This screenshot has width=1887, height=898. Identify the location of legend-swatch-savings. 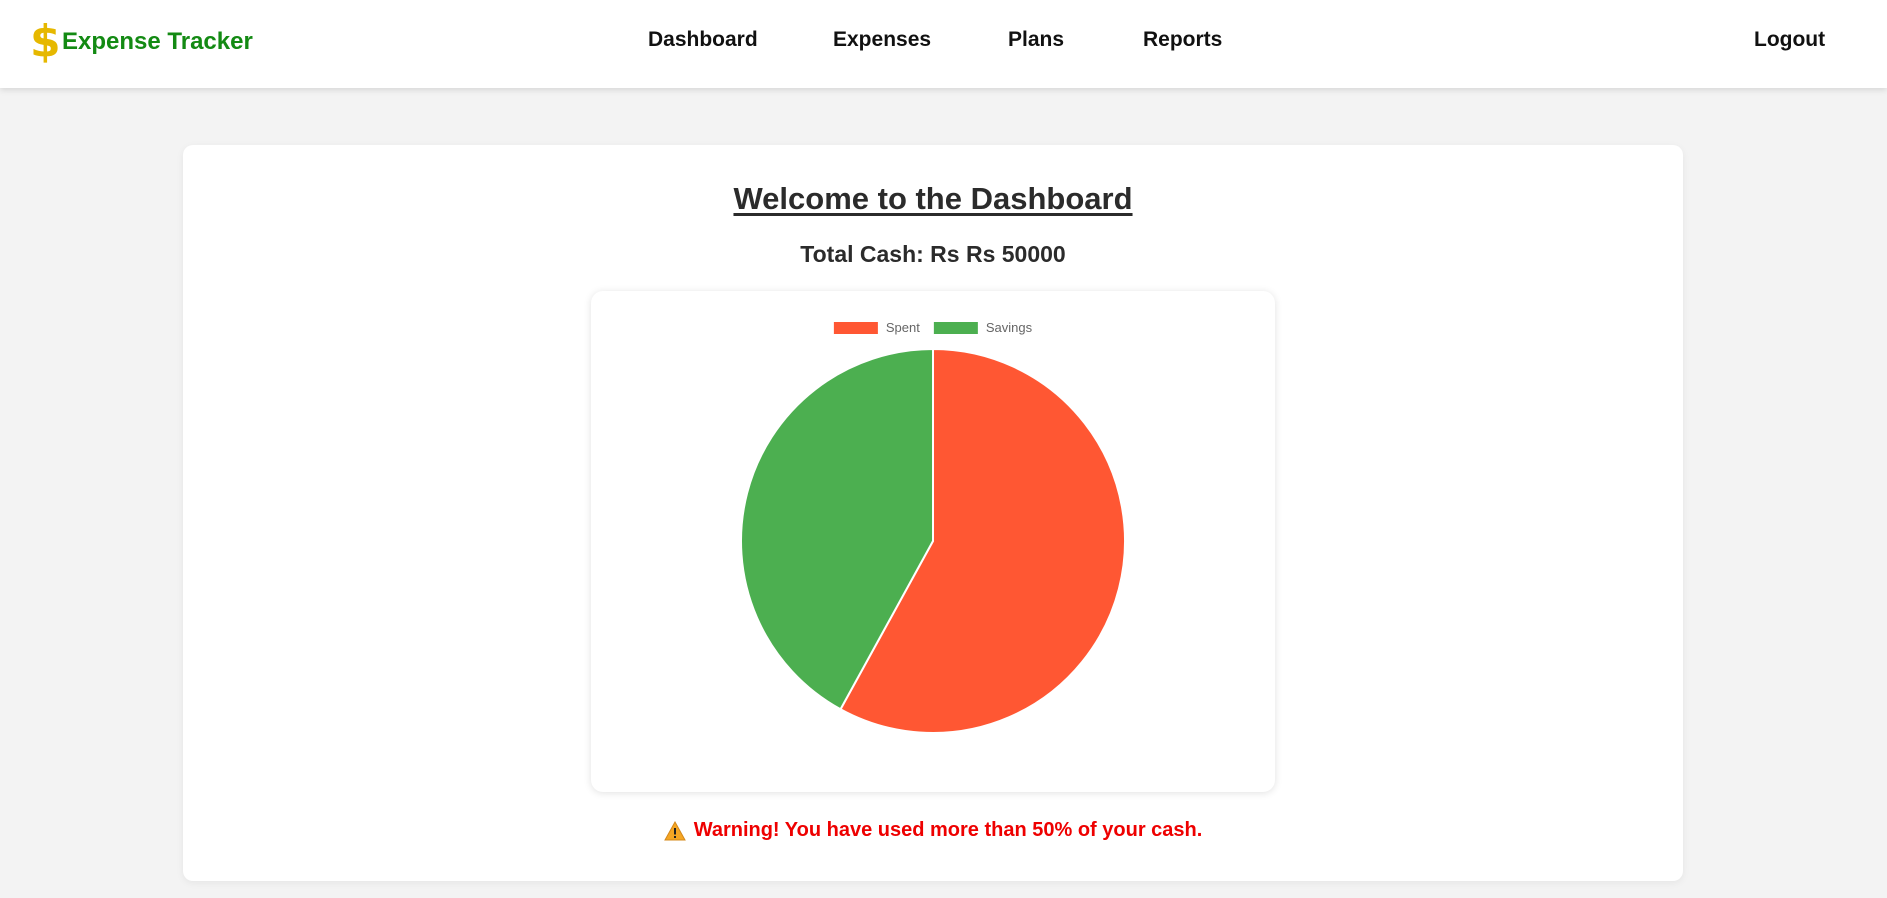
(955, 328).